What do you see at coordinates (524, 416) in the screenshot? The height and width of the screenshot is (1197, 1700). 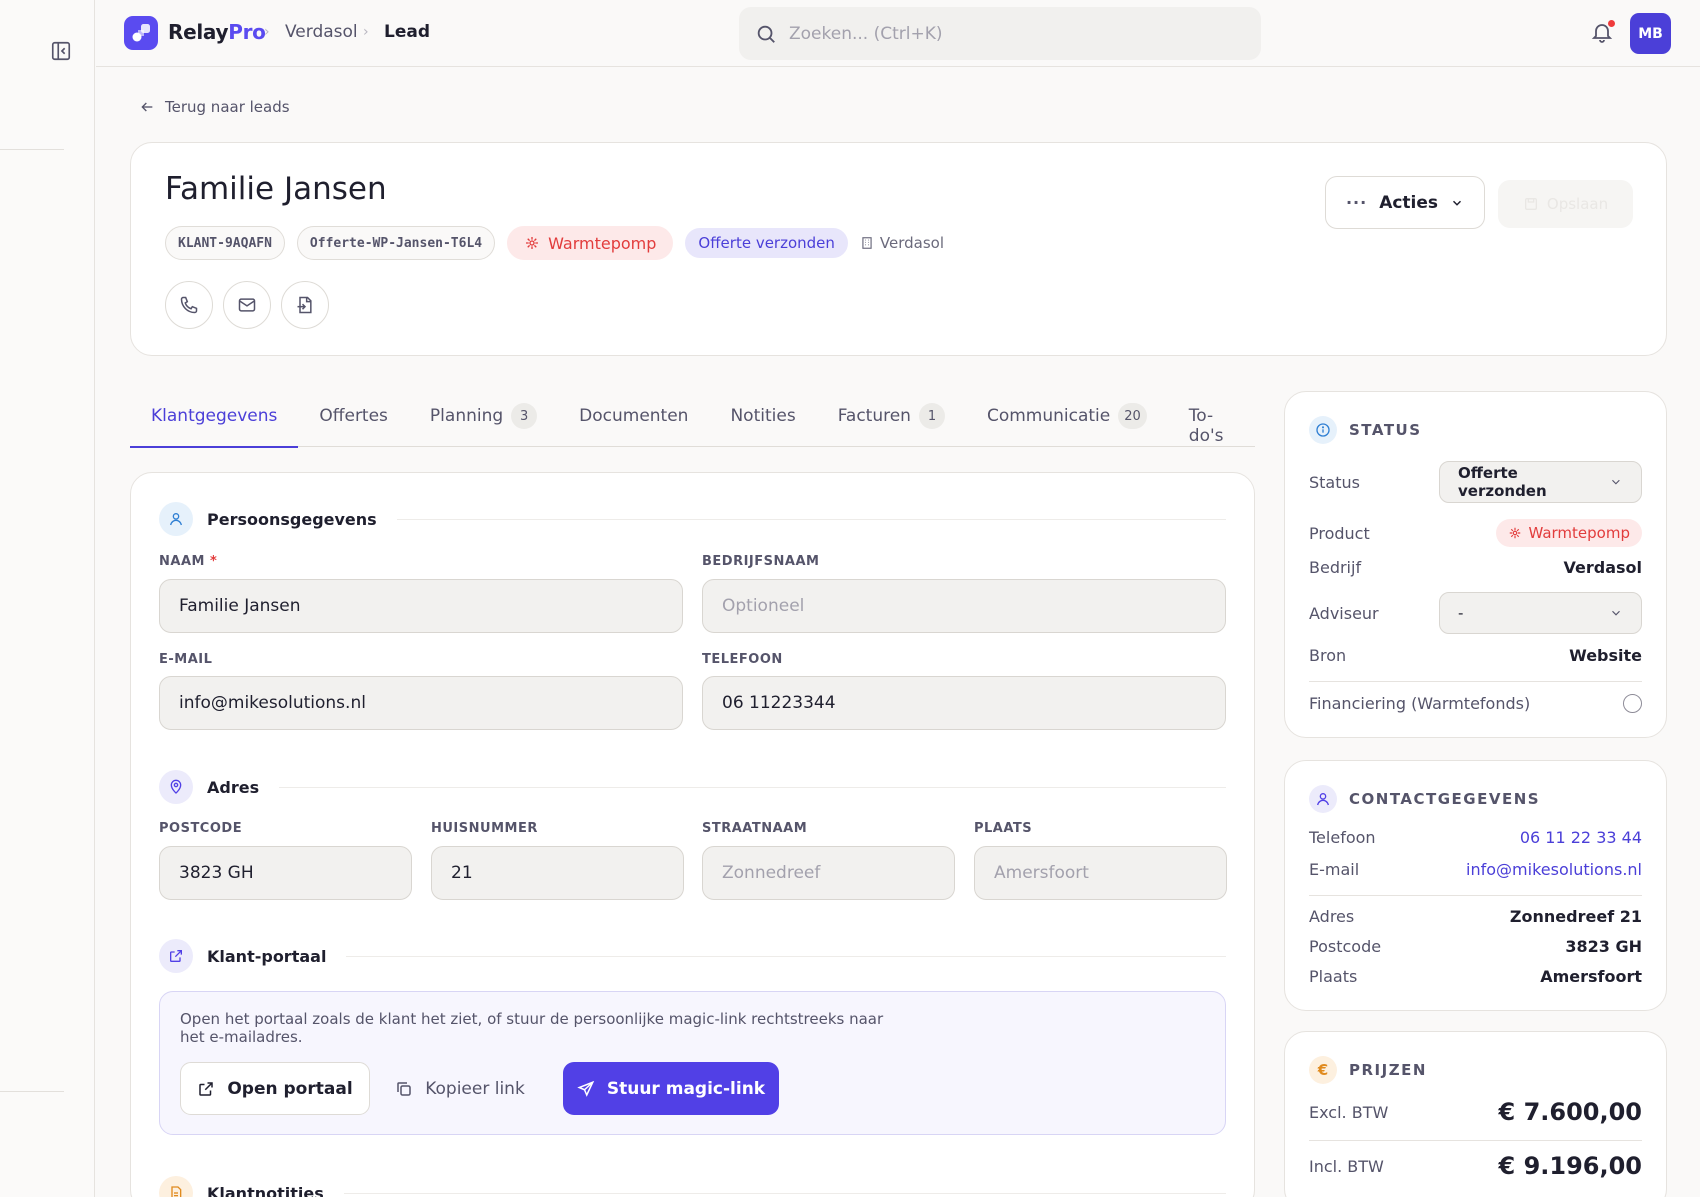 I see `tab-count: 3` at bounding box center [524, 416].